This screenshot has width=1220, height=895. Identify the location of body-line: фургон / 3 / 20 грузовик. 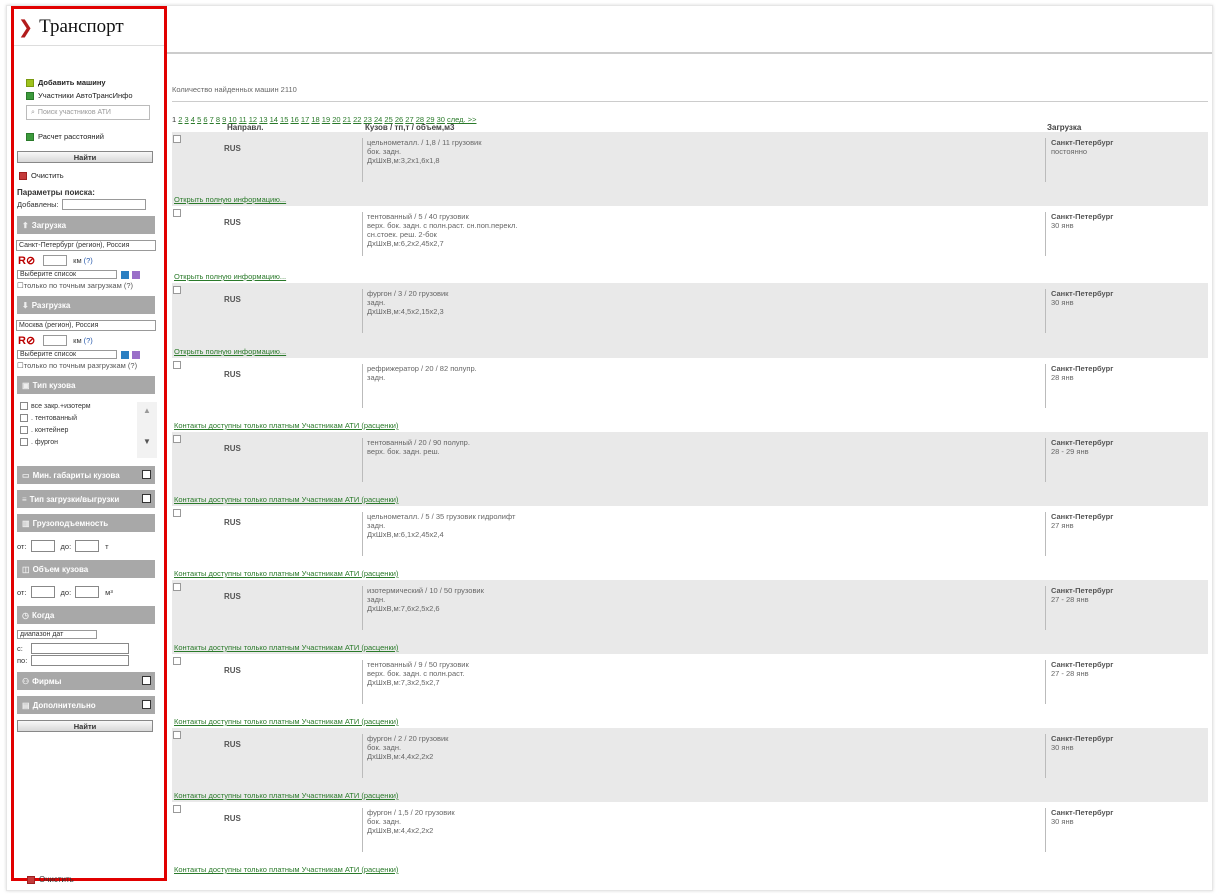
(408, 293).